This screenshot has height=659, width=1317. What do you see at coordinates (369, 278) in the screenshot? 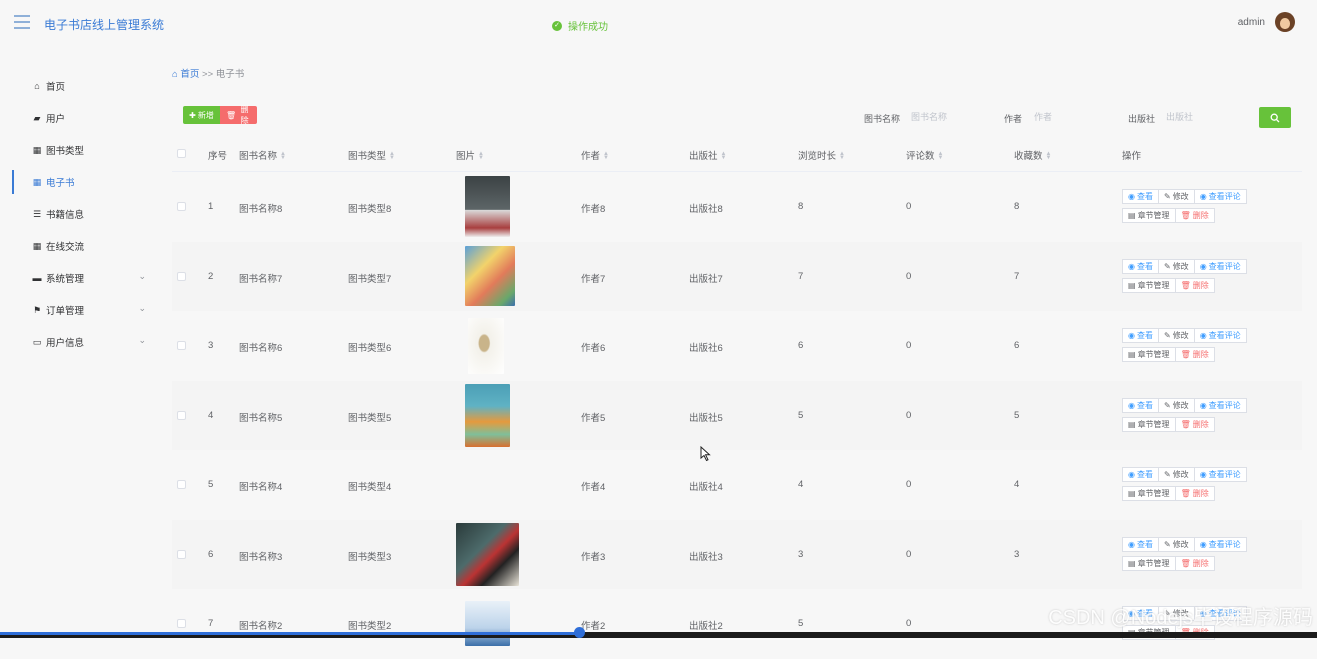
I see `cell-book-type: 图书类型7` at bounding box center [369, 278].